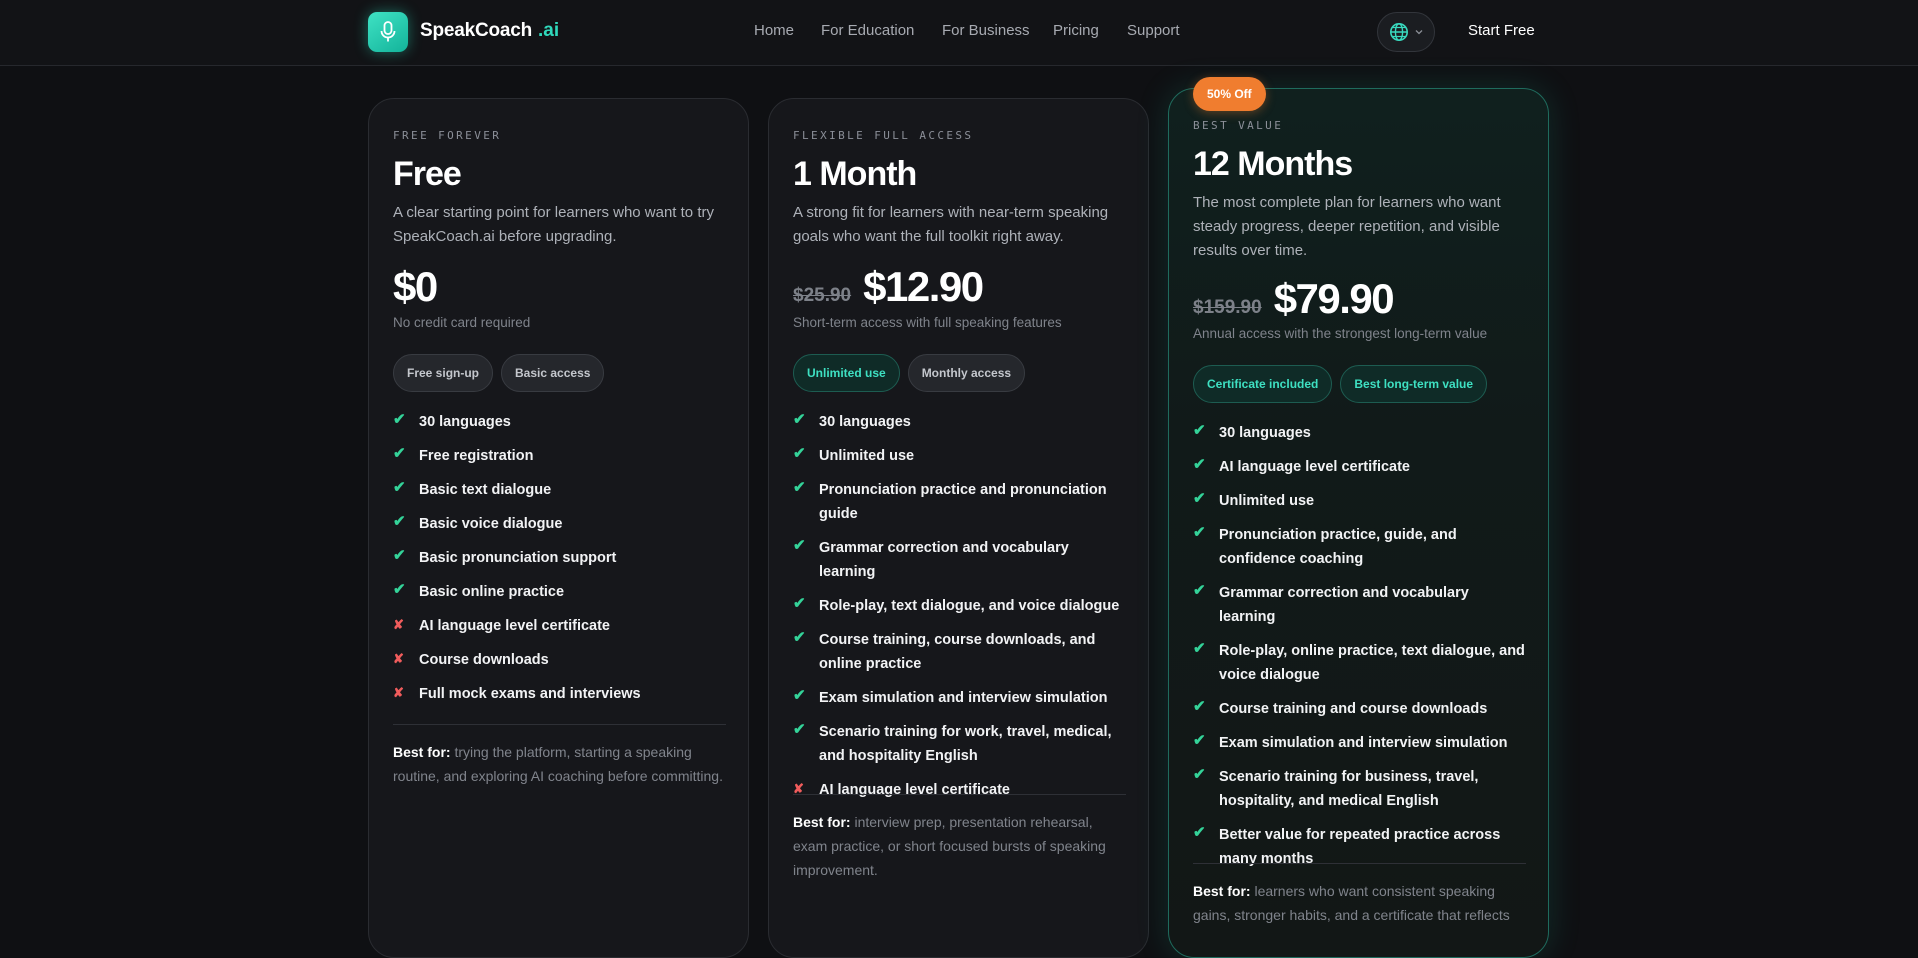  I want to click on nav-link-for-education: For Education, so click(867, 30).